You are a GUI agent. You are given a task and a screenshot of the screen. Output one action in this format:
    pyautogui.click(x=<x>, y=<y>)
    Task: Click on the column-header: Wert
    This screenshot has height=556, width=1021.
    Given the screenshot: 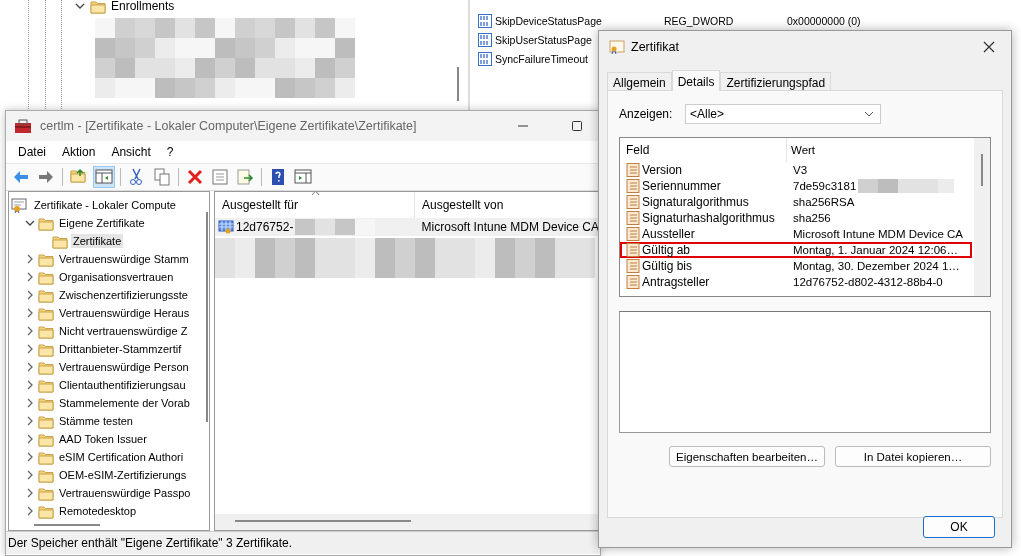 What is the action you would take?
    pyautogui.click(x=801, y=150)
    